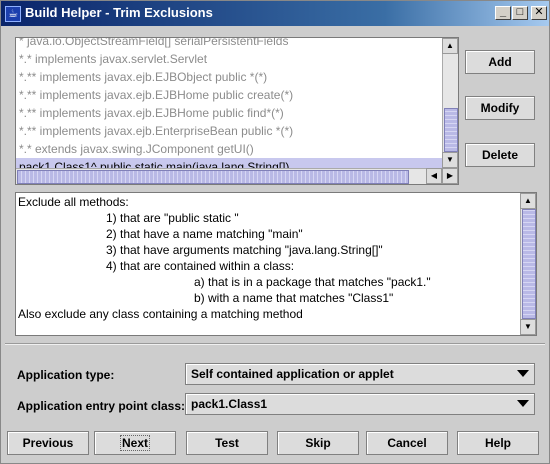 The height and width of the screenshot is (464, 550). I want to click on application-type-select: Self contained application or applet, so click(360, 374).